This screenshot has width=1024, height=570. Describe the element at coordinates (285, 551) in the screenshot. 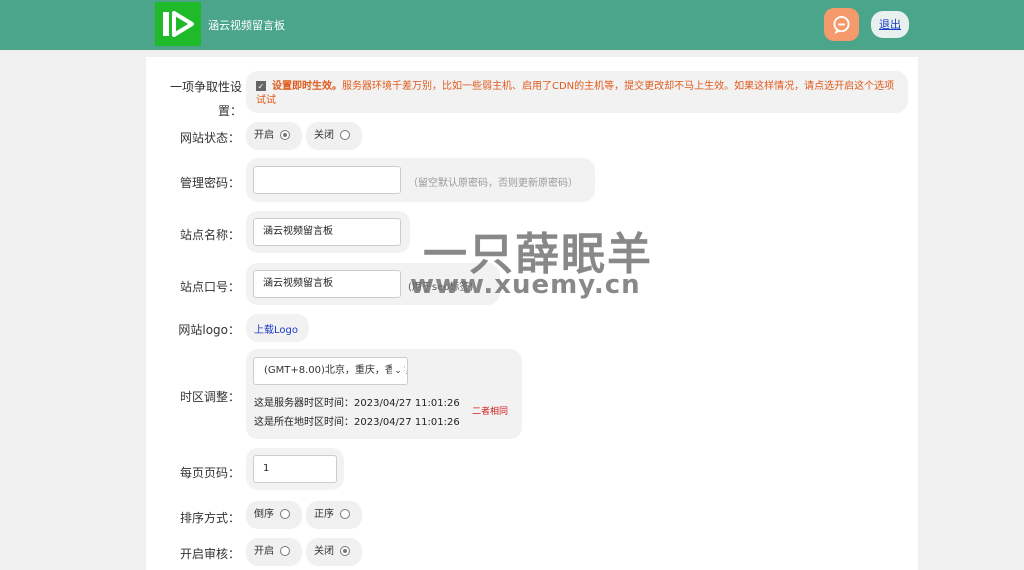

I see `review-on-radio` at that location.